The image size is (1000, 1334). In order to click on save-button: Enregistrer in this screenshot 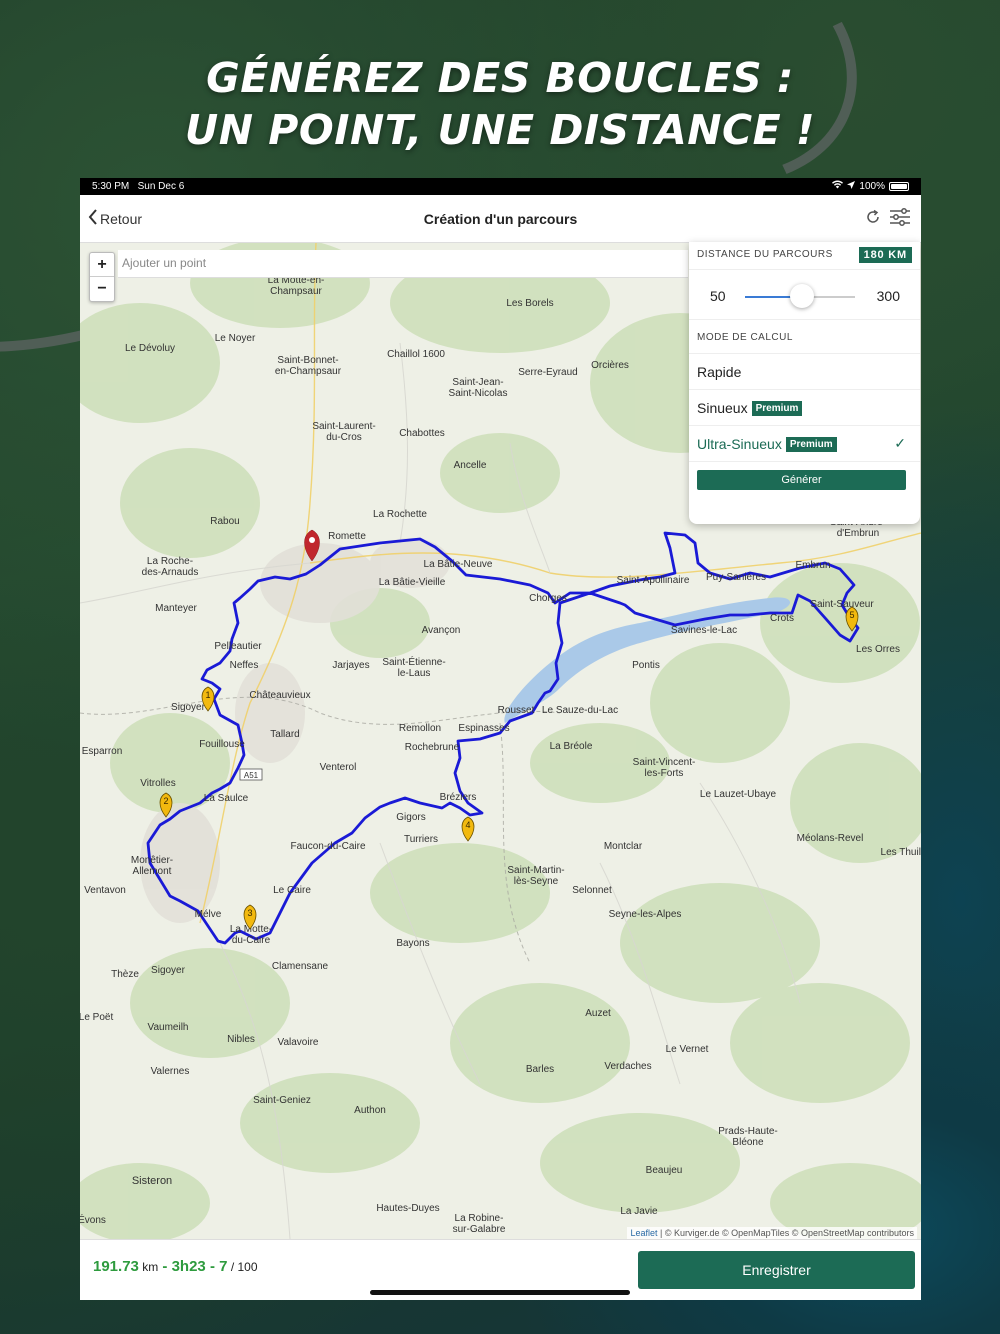, I will do `click(776, 1270)`.